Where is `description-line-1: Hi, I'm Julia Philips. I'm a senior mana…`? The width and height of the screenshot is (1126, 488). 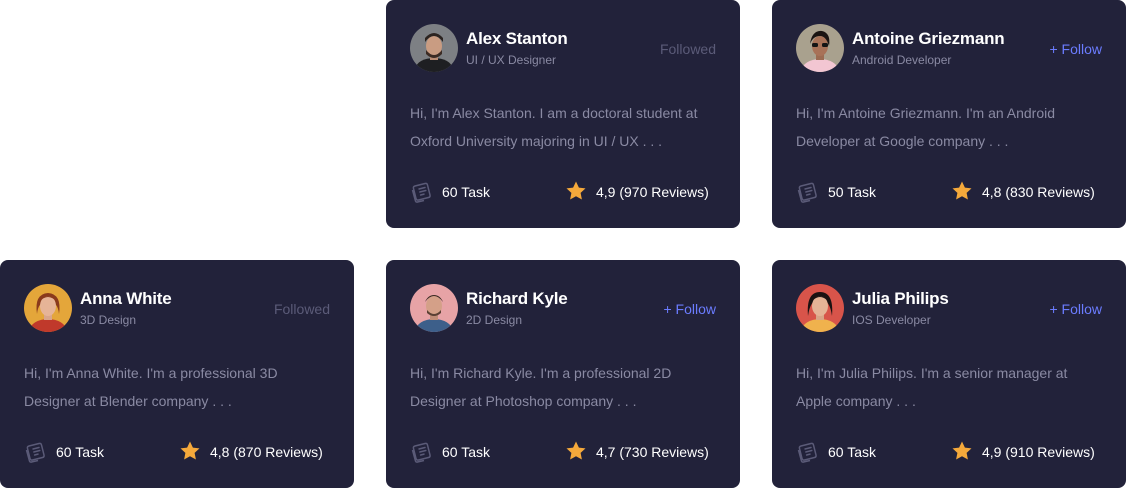 description-line-1: Hi, I'm Julia Philips. I'm a senior mana… is located at coordinates (932, 373).